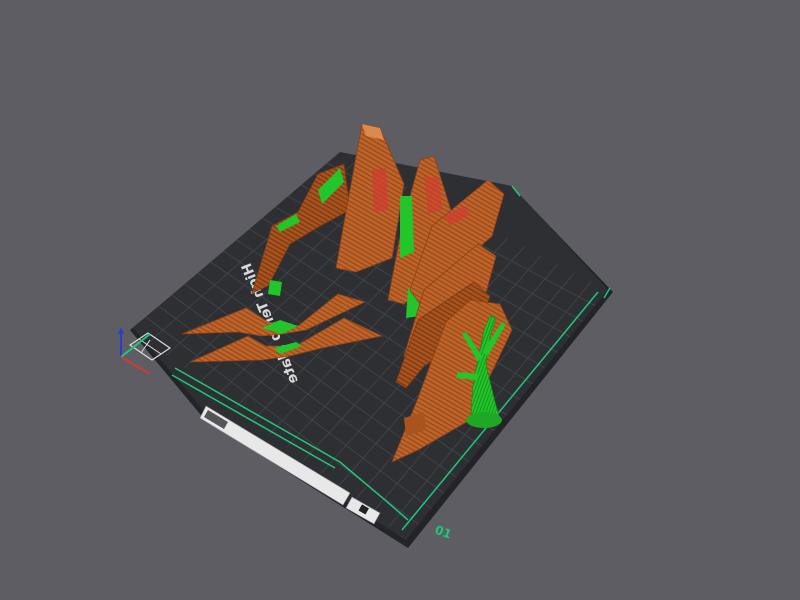 Image resolution: width=800 pixels, height=600 pixels. Describe the element at coordinates (443, 532) in the screenshot. I see `plate-number-label: 01` at that location.